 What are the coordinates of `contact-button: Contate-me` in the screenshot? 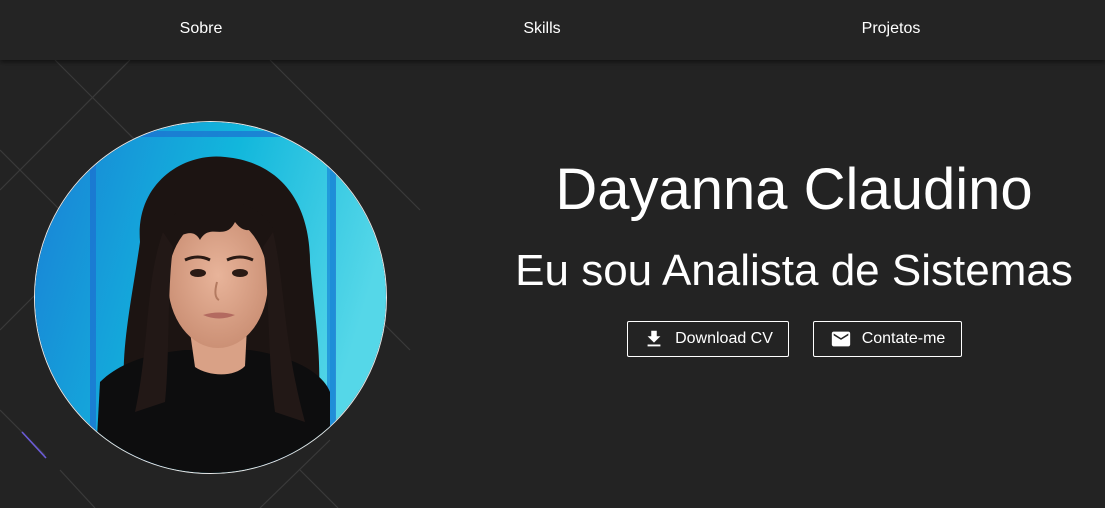 It's located at (887, 339).